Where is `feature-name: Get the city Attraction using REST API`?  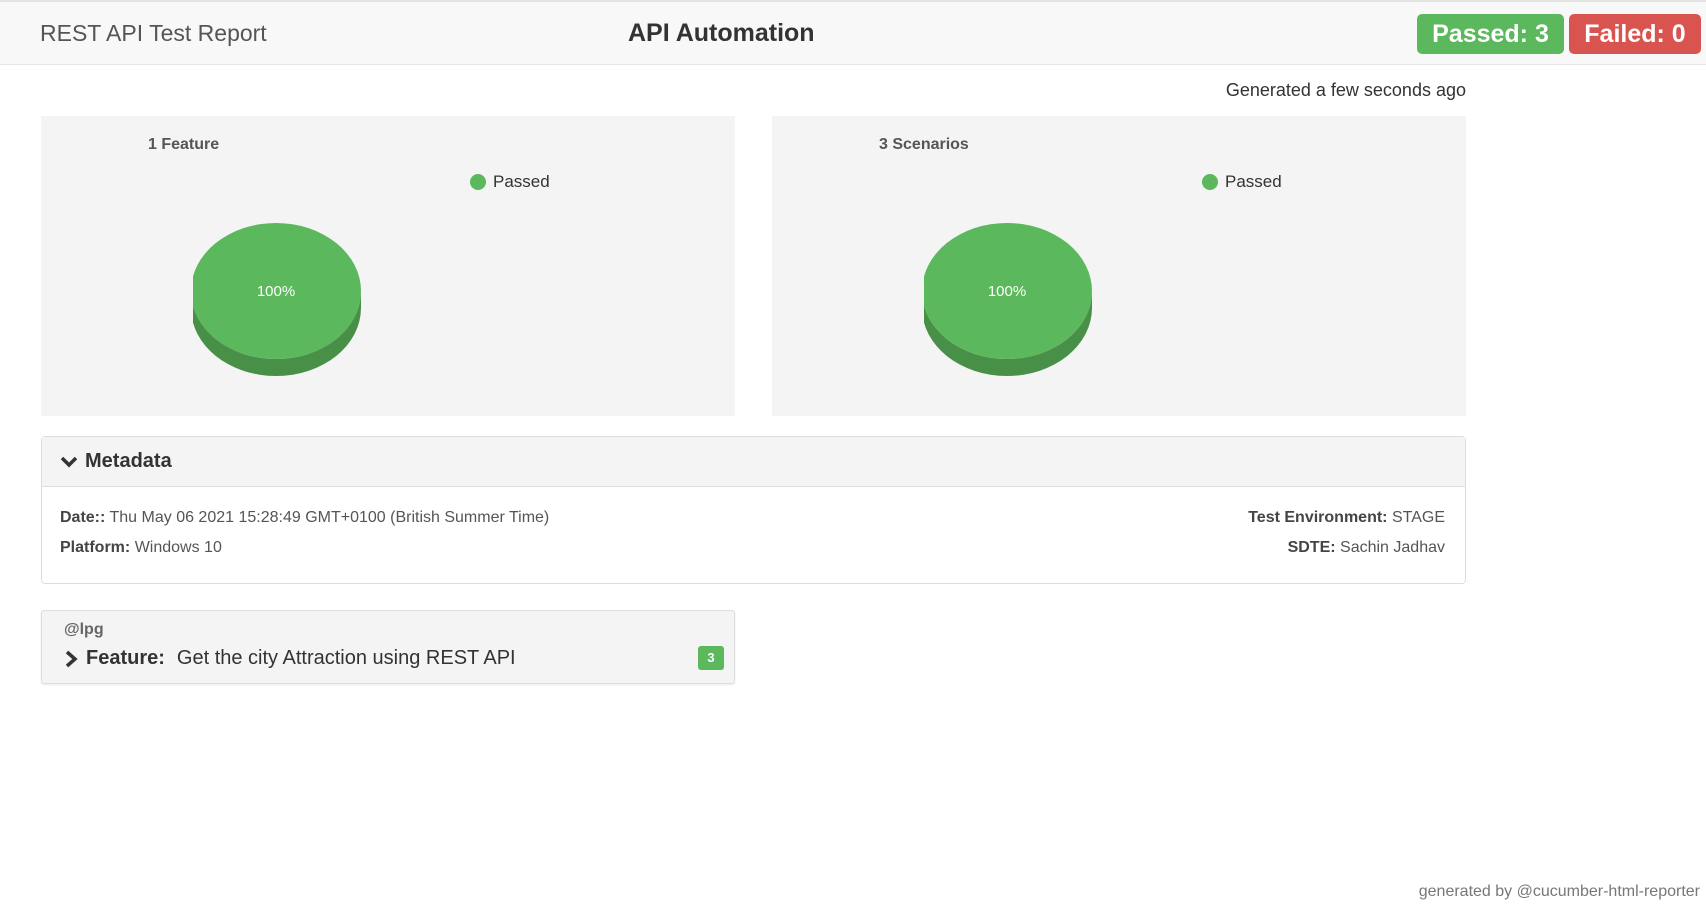
feature-name: Get the city Attraction using REST API is located at coordinates (346, 658).